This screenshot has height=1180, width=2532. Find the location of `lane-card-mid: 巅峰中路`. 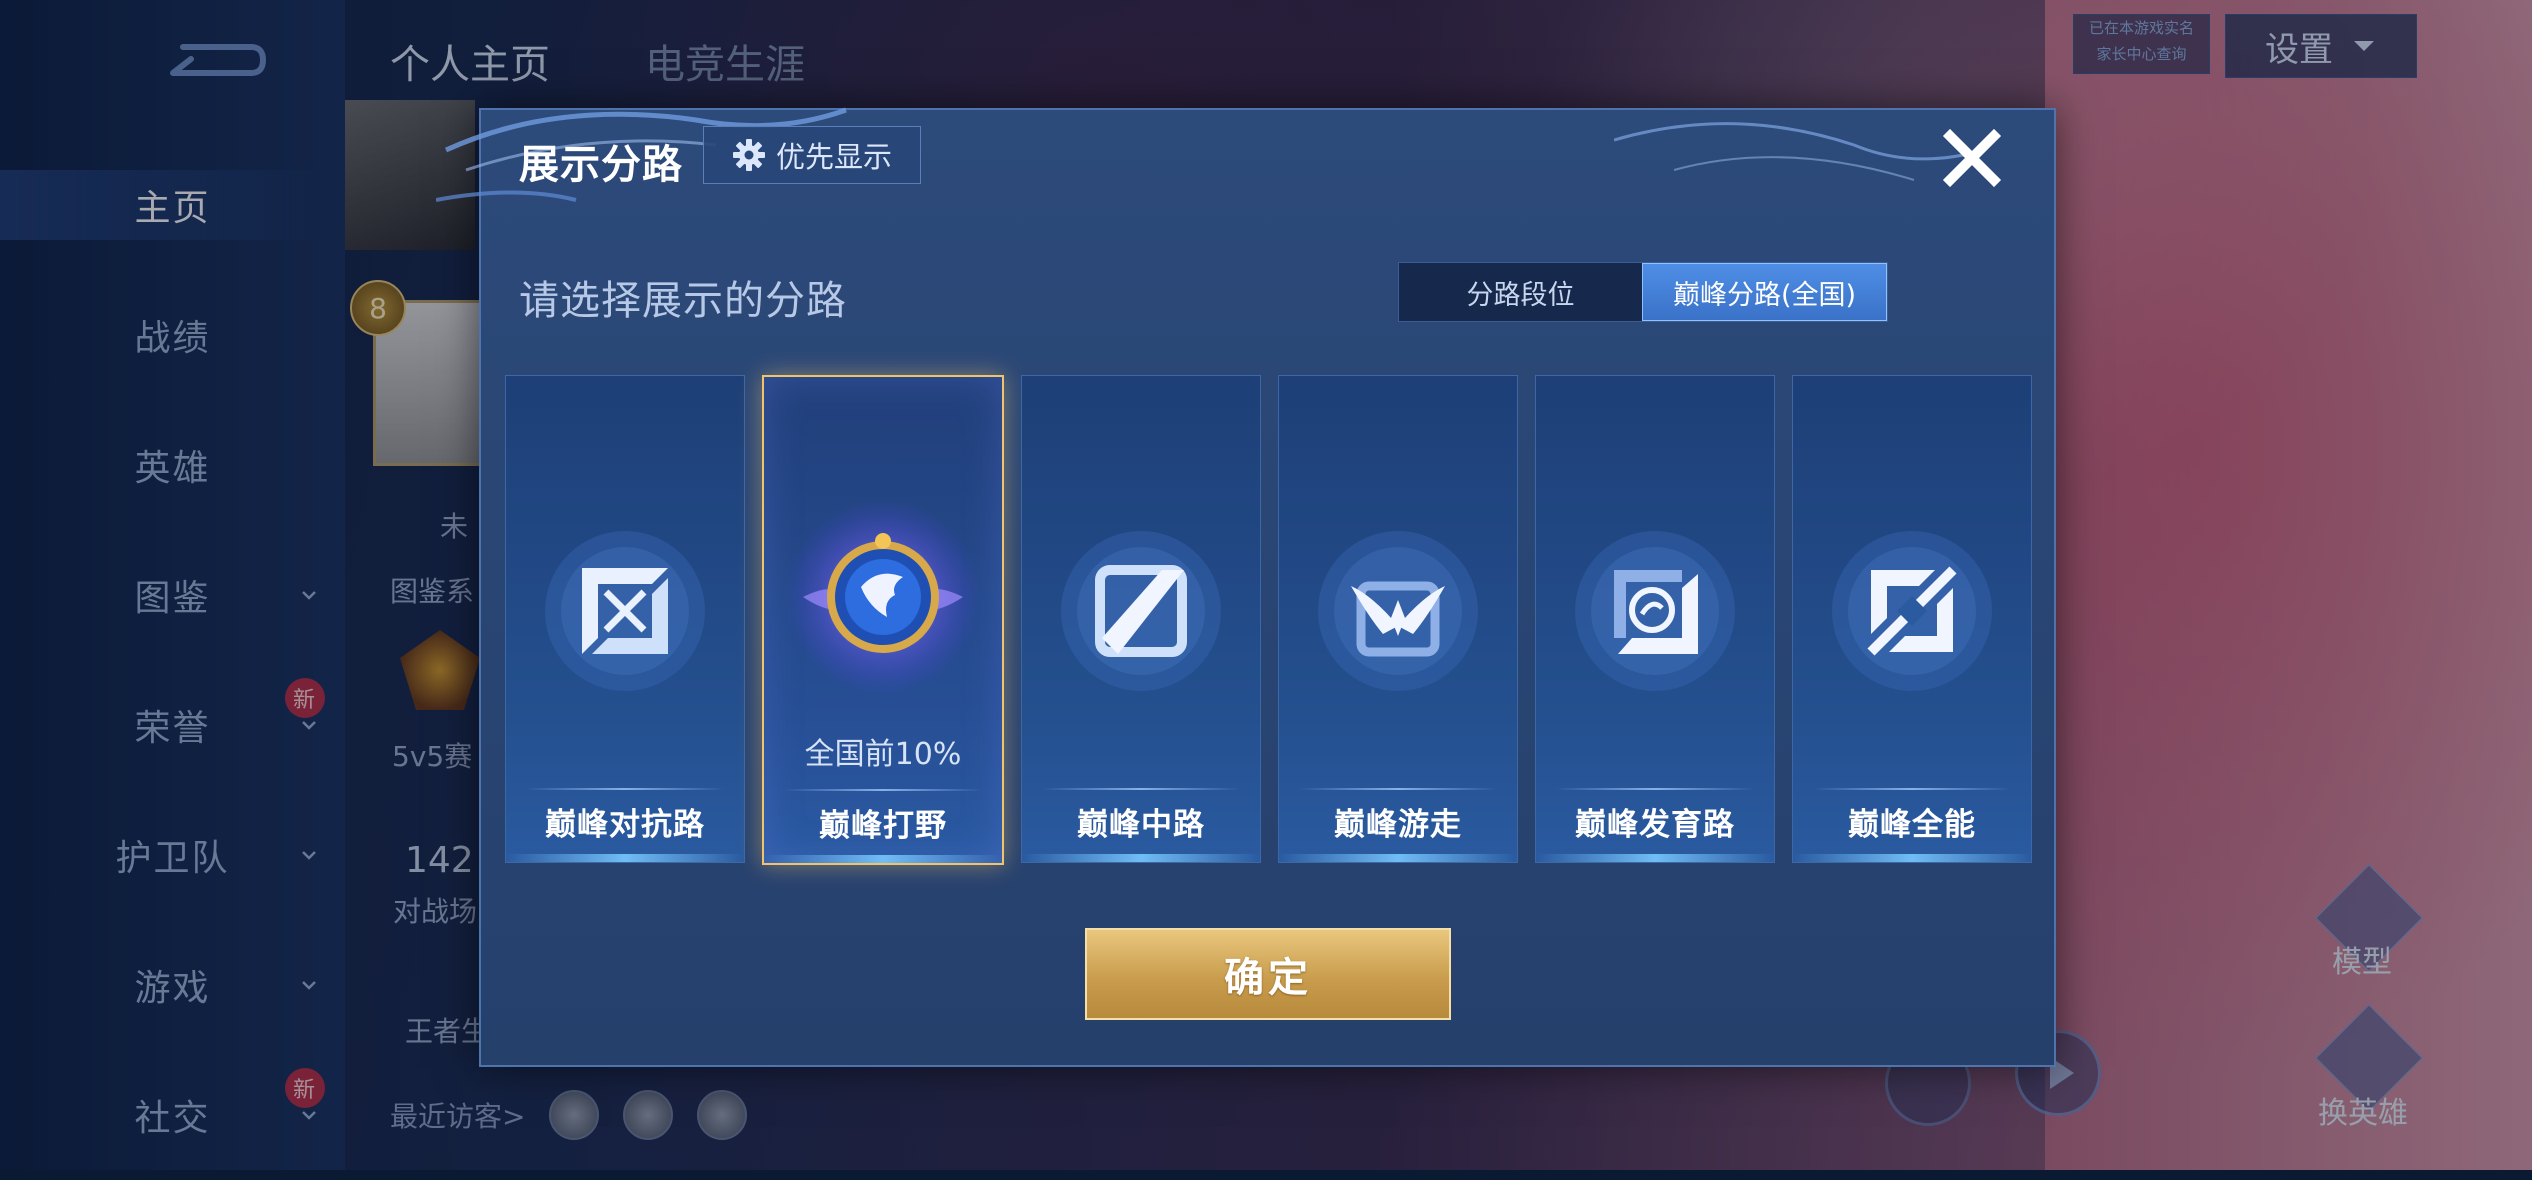

lane-card-mid: 巅峰中路 is located at coordinates (1141, 619).